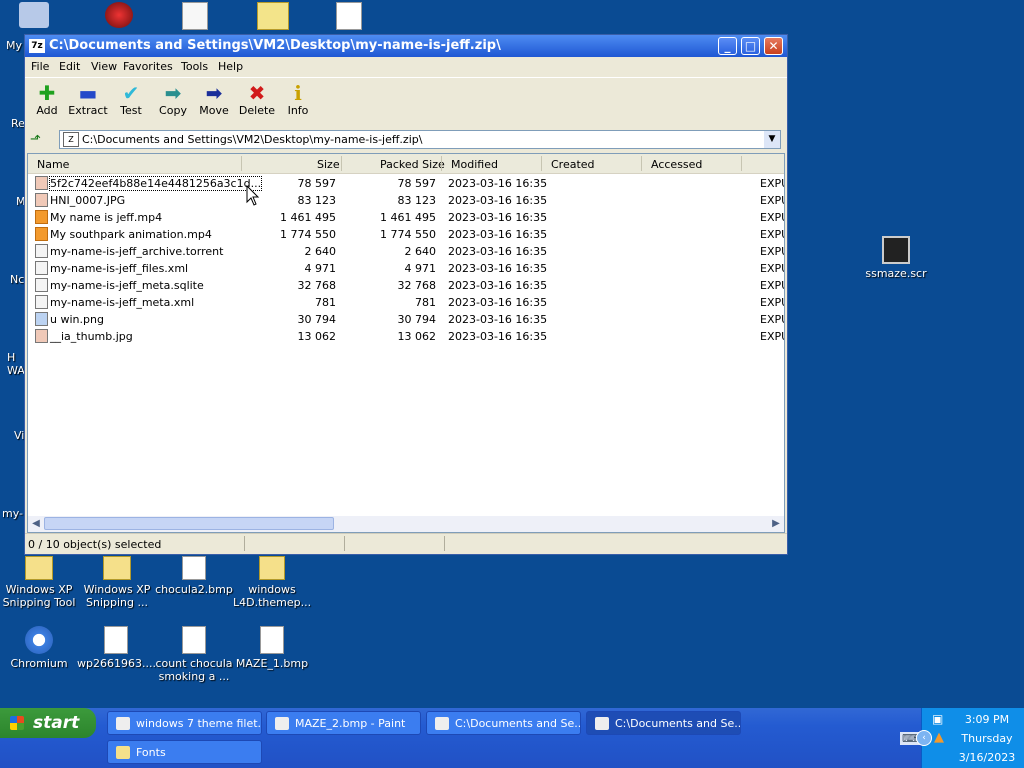  I want to click on network-icon: ▣, so click(937, 719).